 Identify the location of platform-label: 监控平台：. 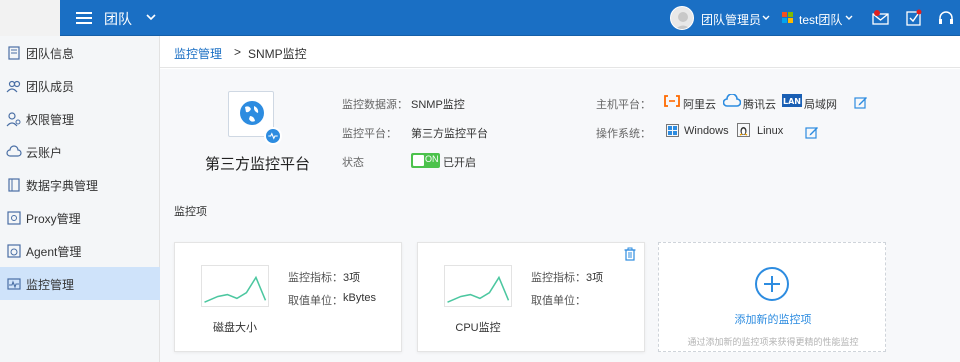
(369, 134).